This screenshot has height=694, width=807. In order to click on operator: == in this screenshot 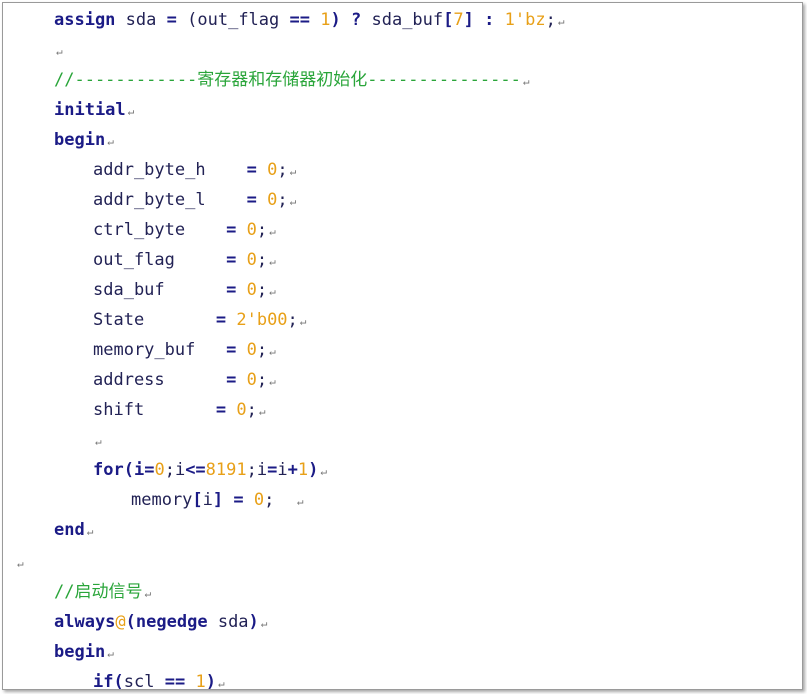, I will do `click(299, 20)`.